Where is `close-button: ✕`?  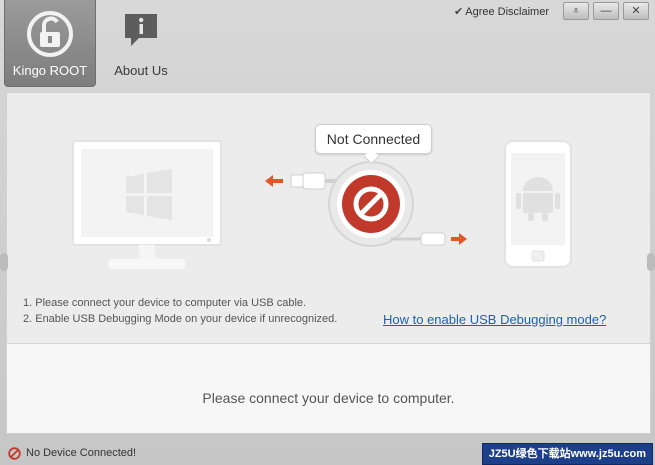 close-button: ✕ is located at coordinates (636, 11).